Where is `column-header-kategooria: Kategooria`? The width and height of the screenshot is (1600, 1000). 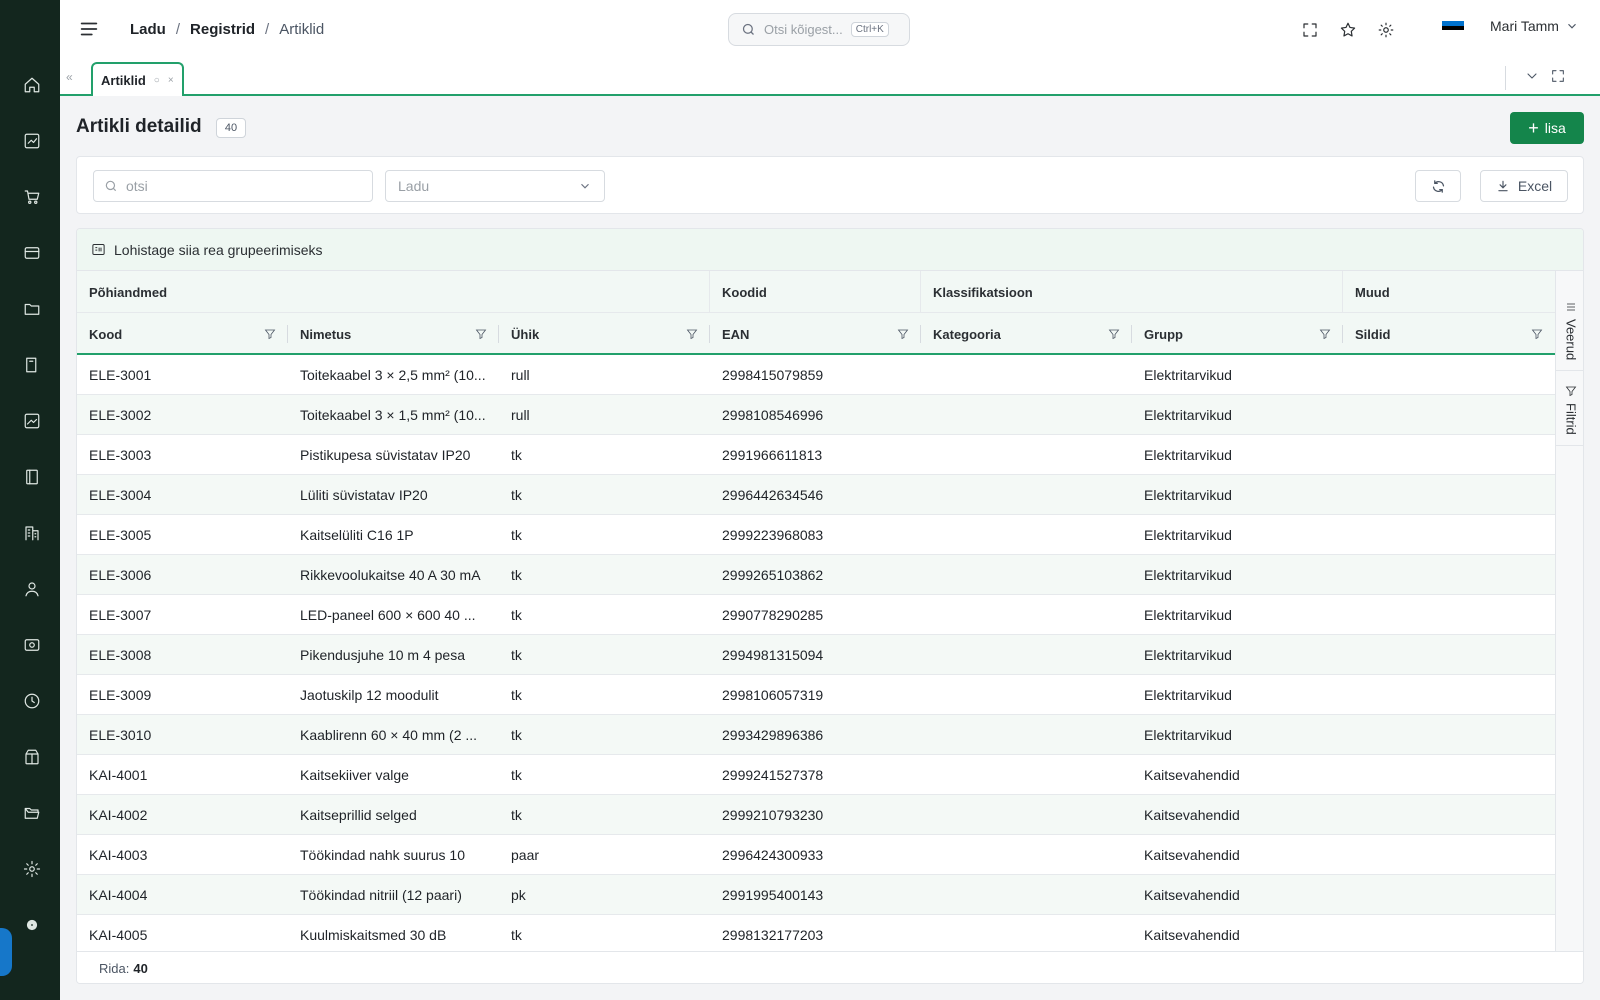
column-header-kategooria: Kategooria is located at coordinates (1026, 334).